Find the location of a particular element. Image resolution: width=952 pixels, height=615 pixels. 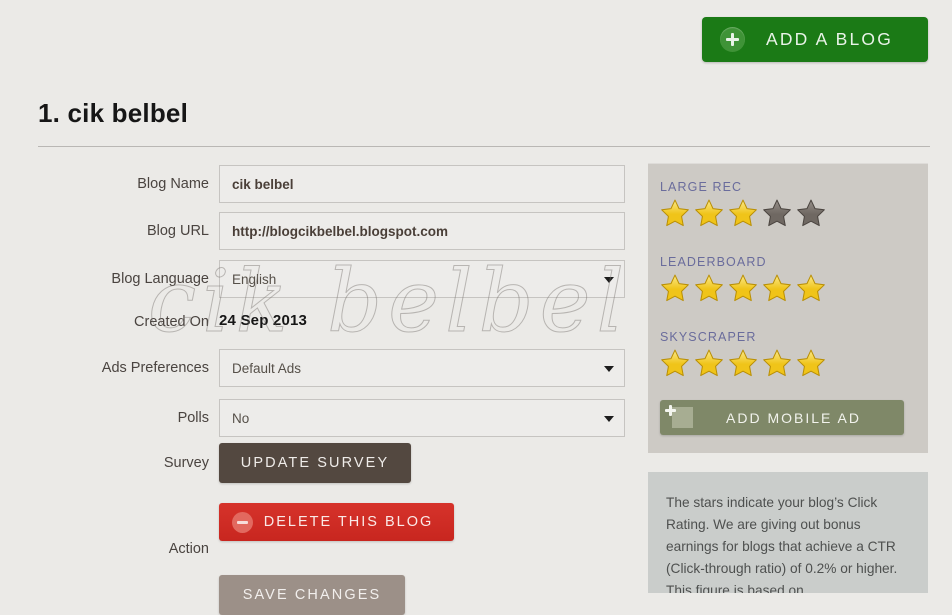

save-changes-label: SAVE CHANGES is located at coordinates (312, 595).